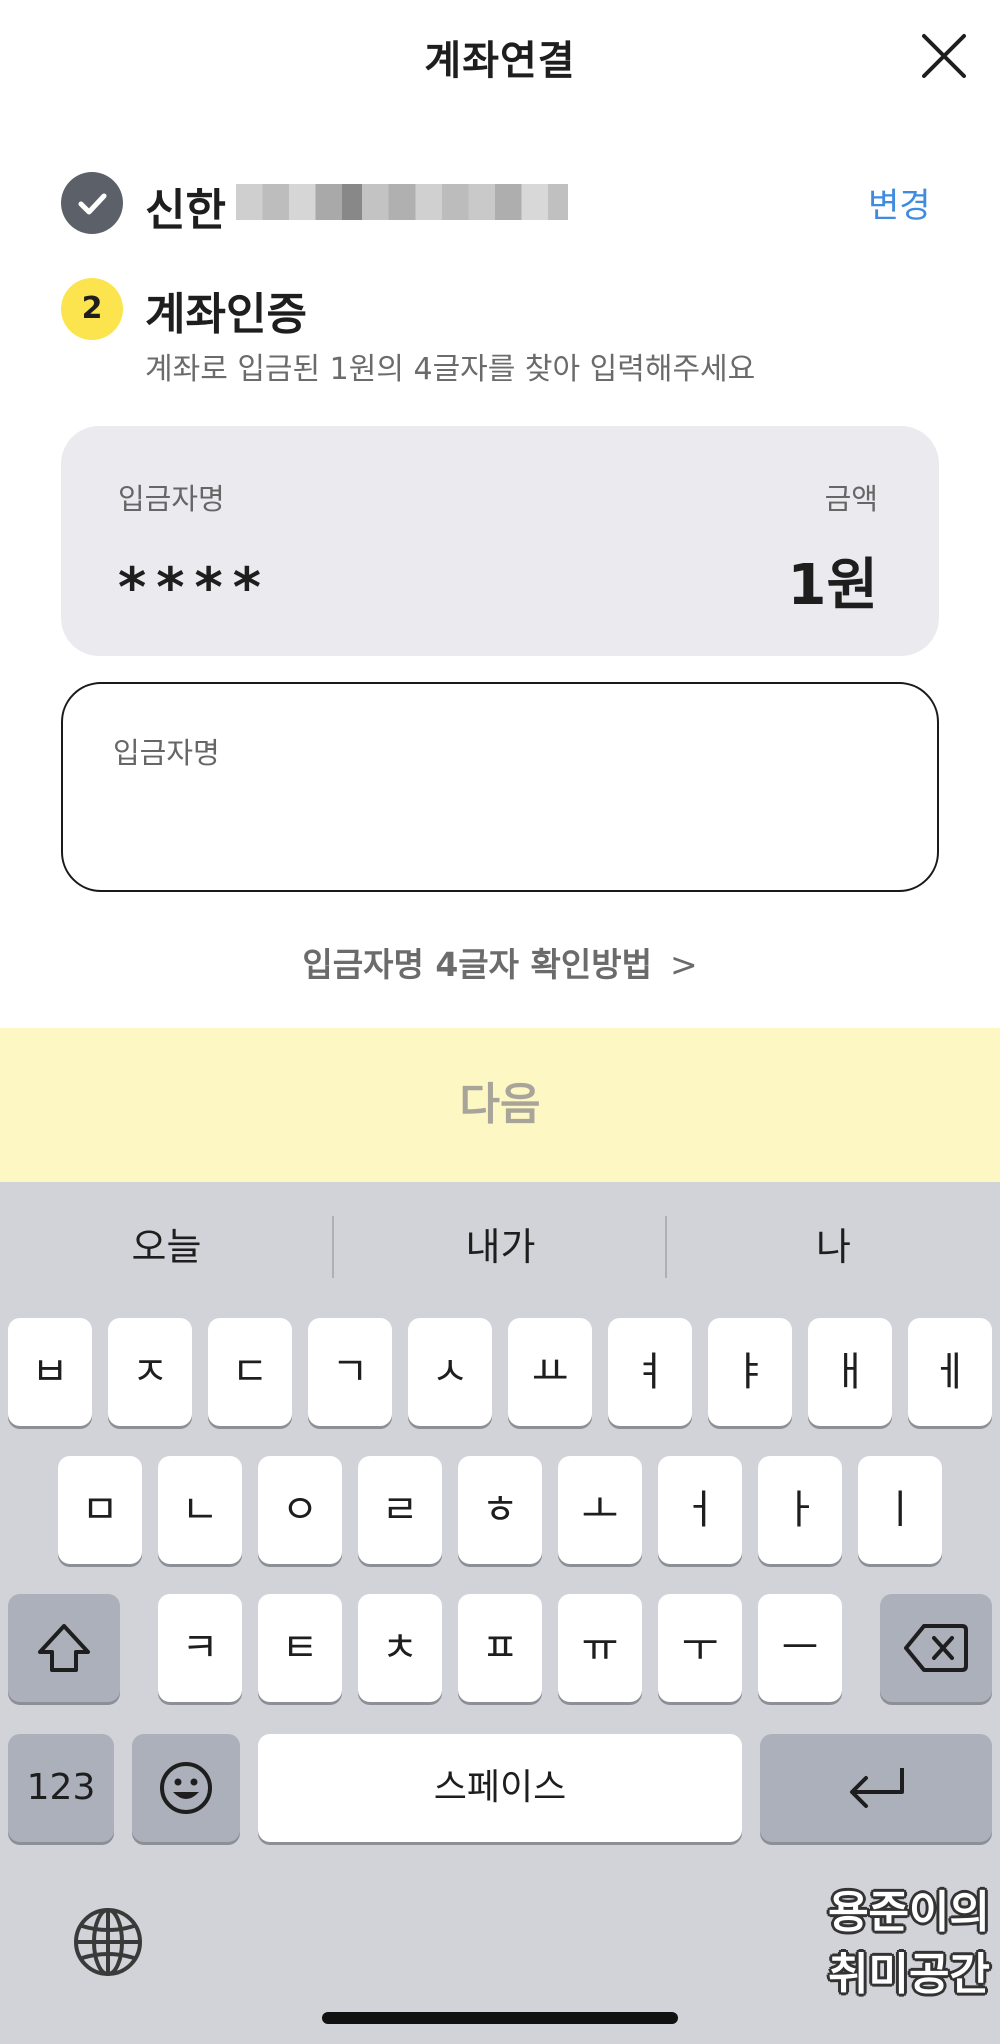 This screenshot has width=1000, height=2044. I want to click on return-icon, so click(877, 1788).